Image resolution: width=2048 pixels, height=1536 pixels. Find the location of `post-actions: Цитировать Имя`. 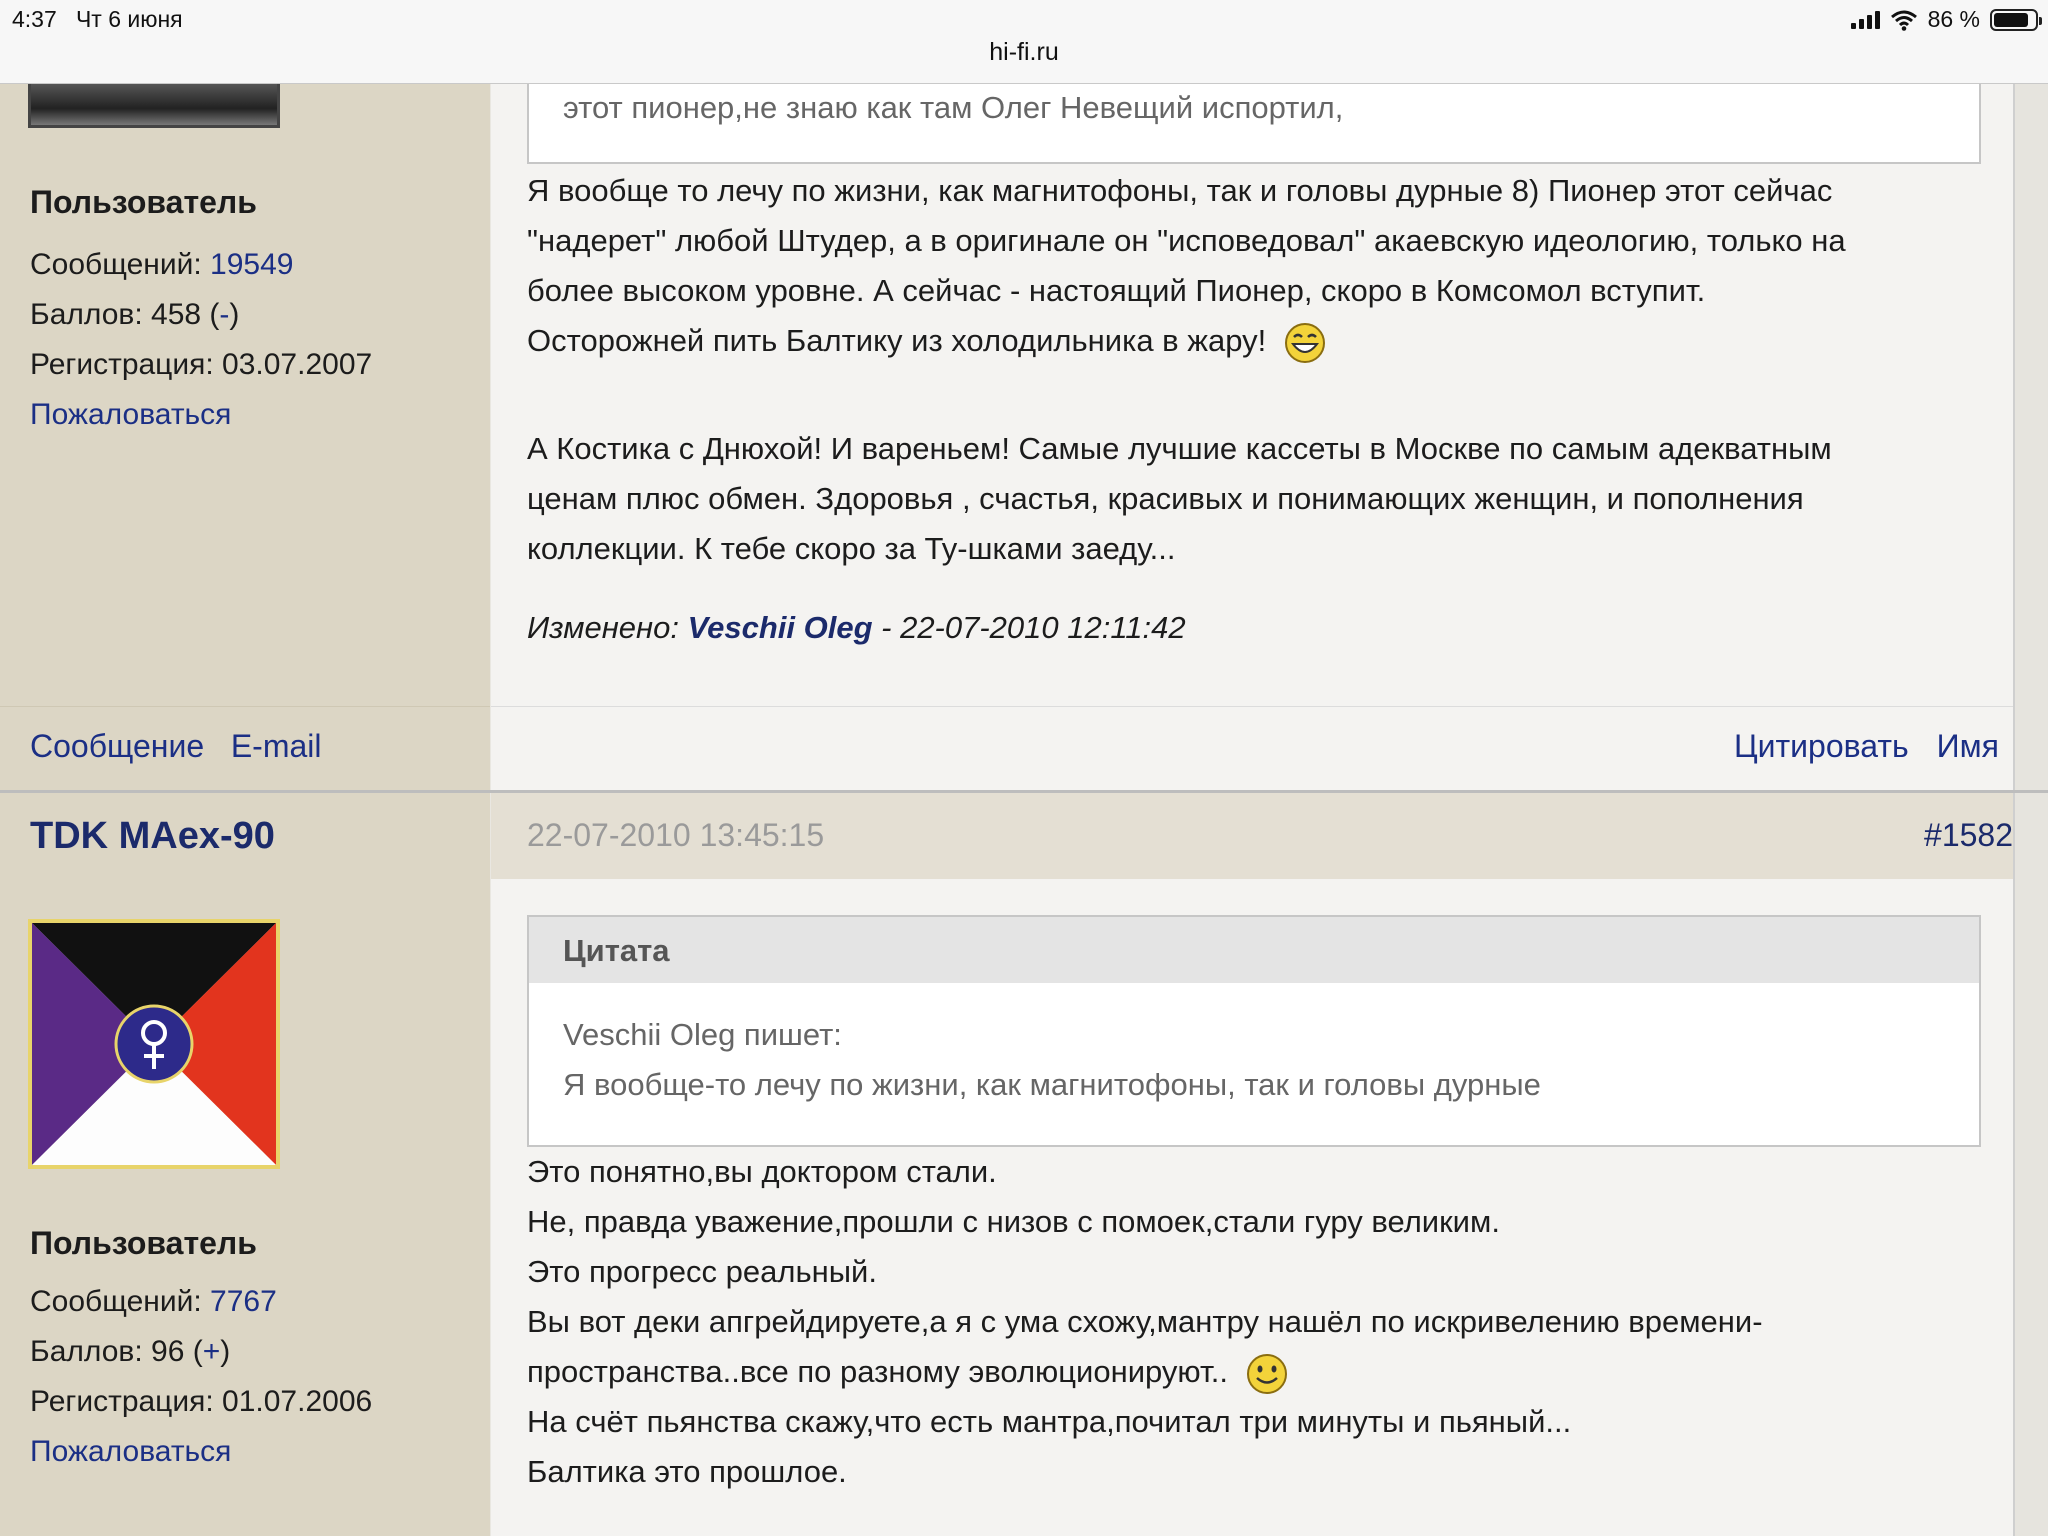

post-actions: Цитировать Имя is located at coordinates (1866, 746).